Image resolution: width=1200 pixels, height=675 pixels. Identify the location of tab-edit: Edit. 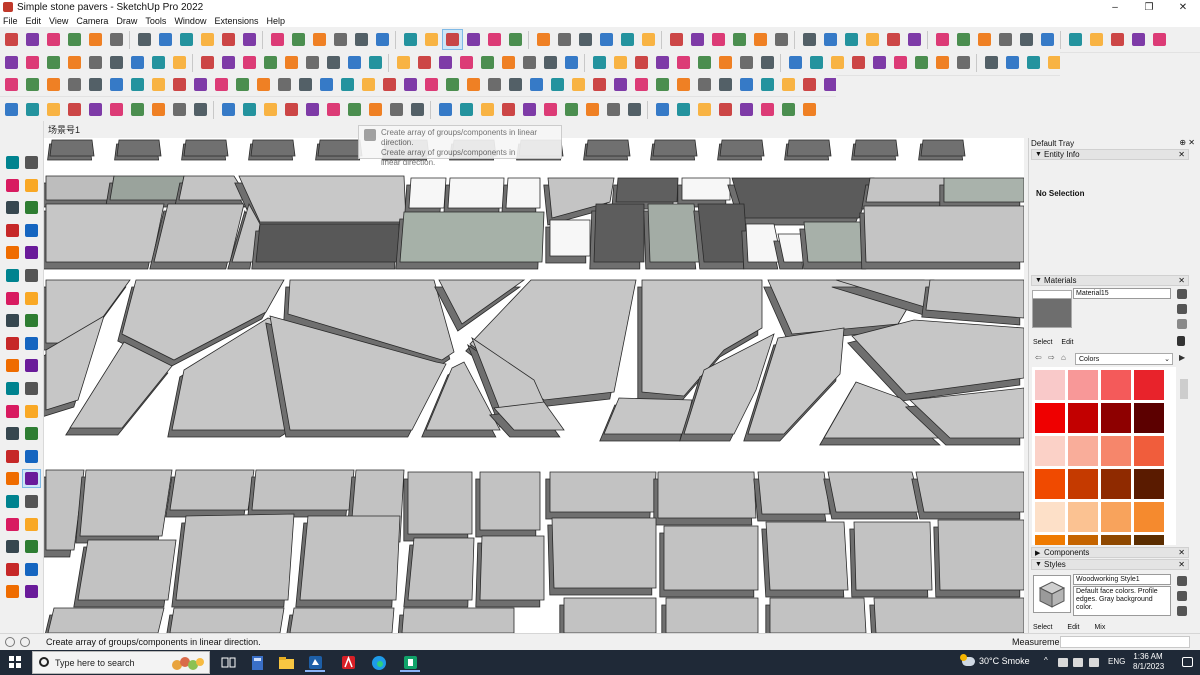
(1073, 627).